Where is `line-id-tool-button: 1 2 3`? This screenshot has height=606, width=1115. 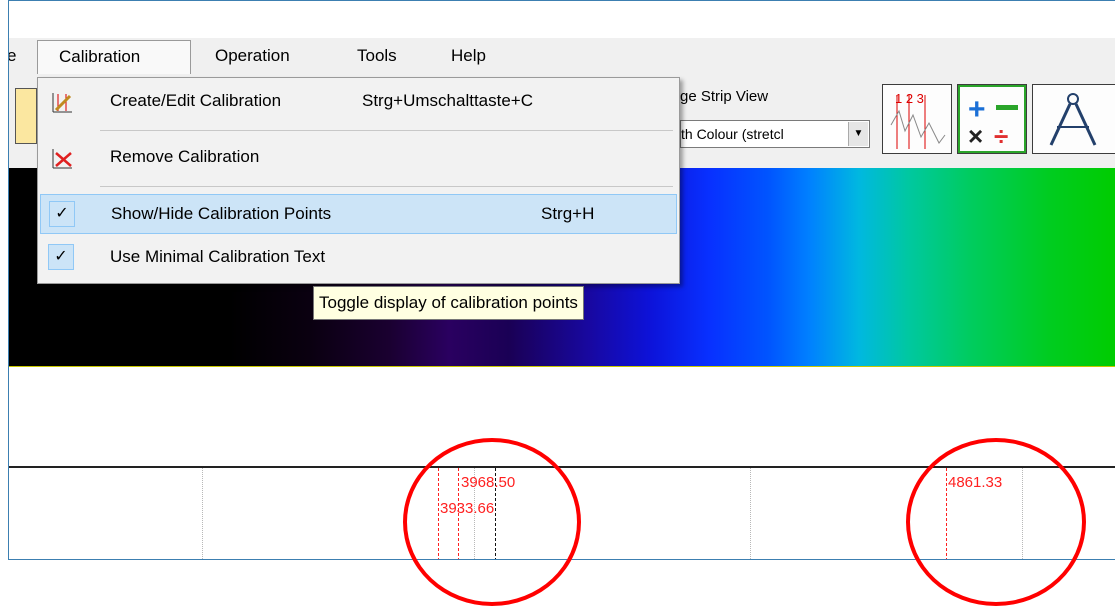 line-id-tool-button: 1 2 3 is located at coordinates (917, 119).